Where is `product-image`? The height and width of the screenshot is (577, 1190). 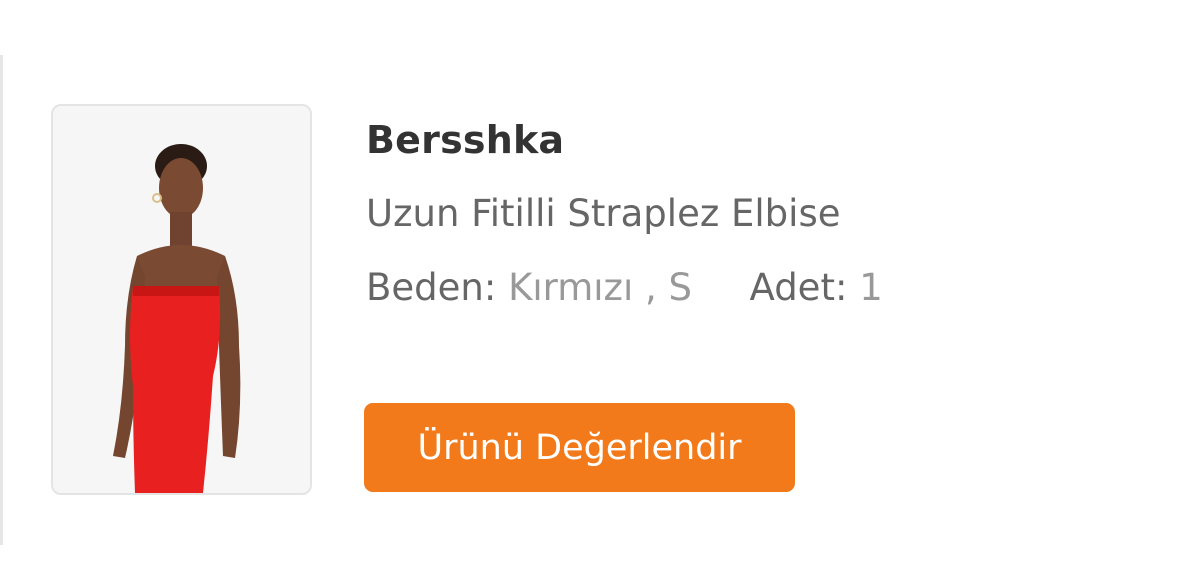 product-image is located at coordinates (181, 299).